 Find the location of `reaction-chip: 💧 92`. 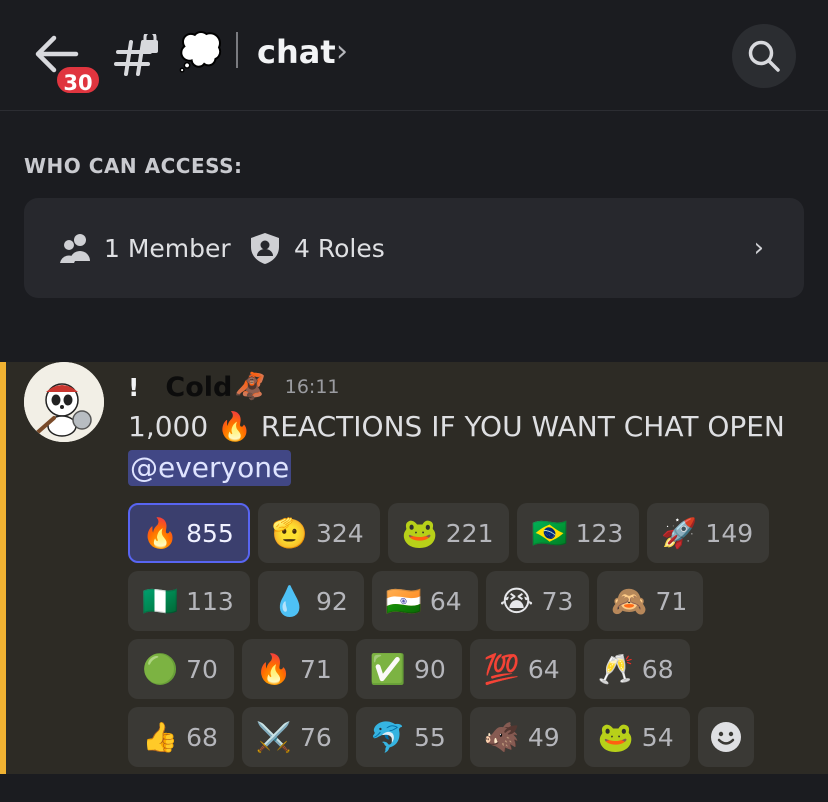

reaction-chip: 💧 92 is located at coordinates (310, 601).